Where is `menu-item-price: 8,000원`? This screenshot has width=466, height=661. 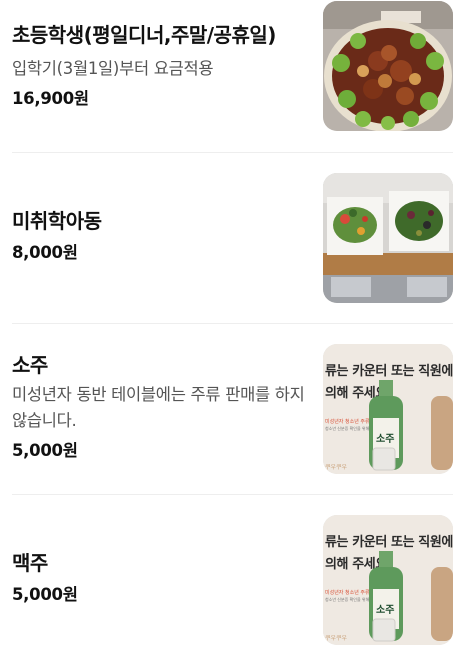 menu-item-price: 8,000원 is located at coordinates (45, 252).